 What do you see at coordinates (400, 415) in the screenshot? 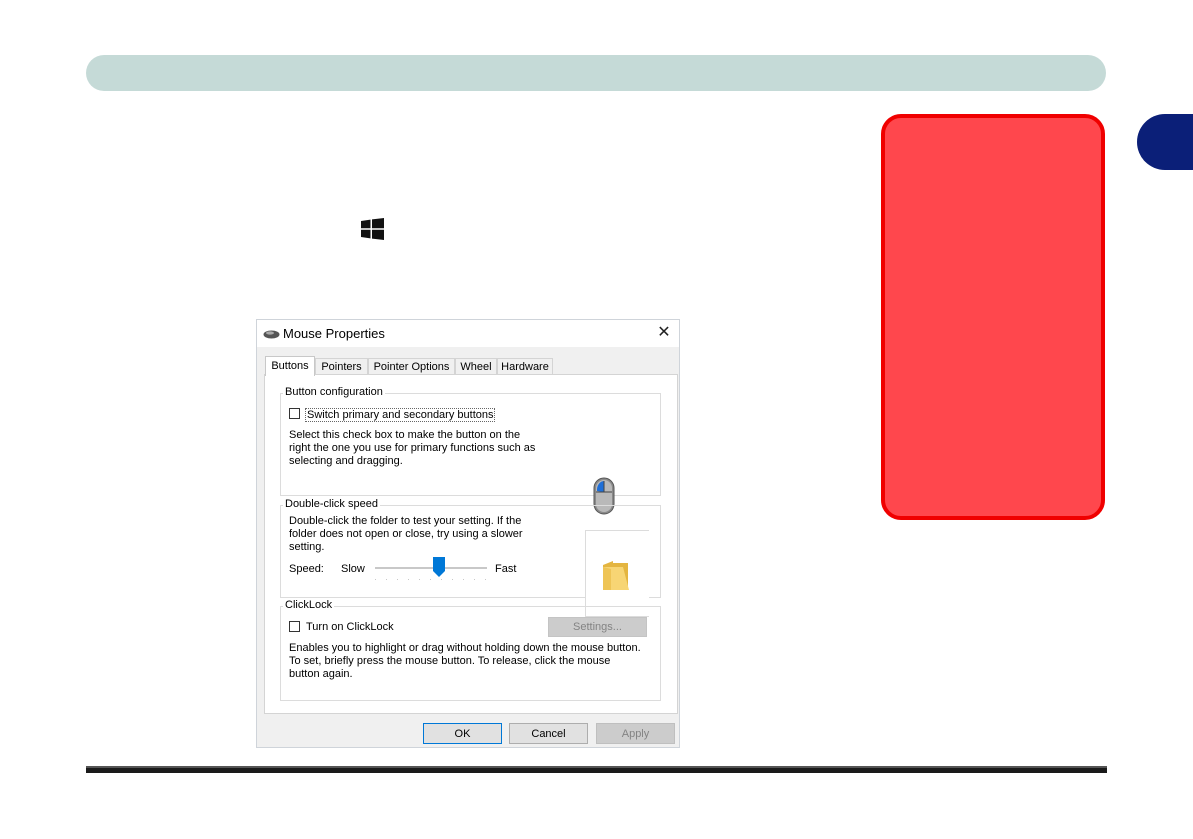
I see `switch-buttons-label: Switch primary and secondary buttons` at bounding box center [400, 415].